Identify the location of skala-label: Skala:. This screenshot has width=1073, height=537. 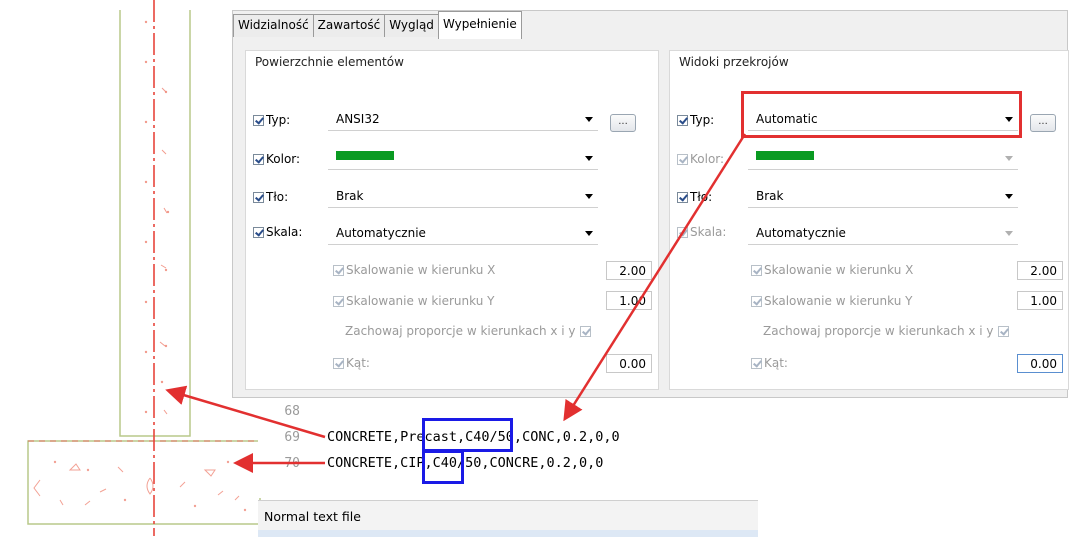
(284, 232).